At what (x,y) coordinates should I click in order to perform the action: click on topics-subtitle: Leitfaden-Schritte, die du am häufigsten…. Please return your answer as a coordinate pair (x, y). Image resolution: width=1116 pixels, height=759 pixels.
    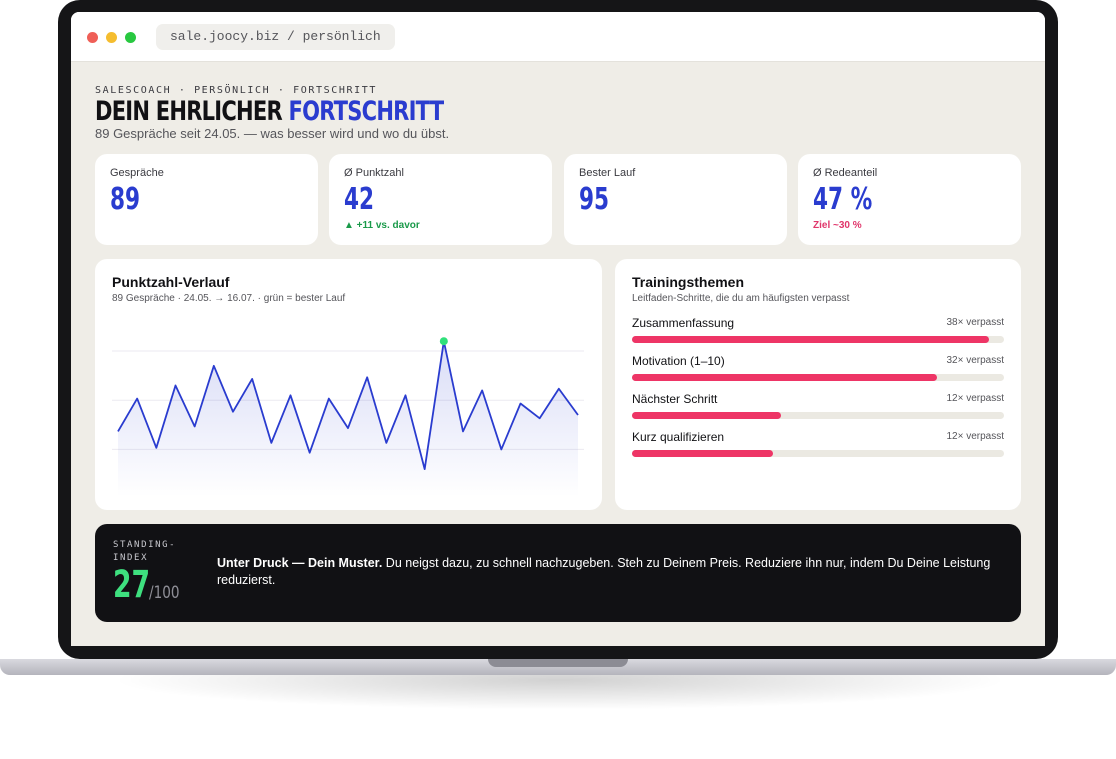
    Looking at the image, I should click on (741, 298).